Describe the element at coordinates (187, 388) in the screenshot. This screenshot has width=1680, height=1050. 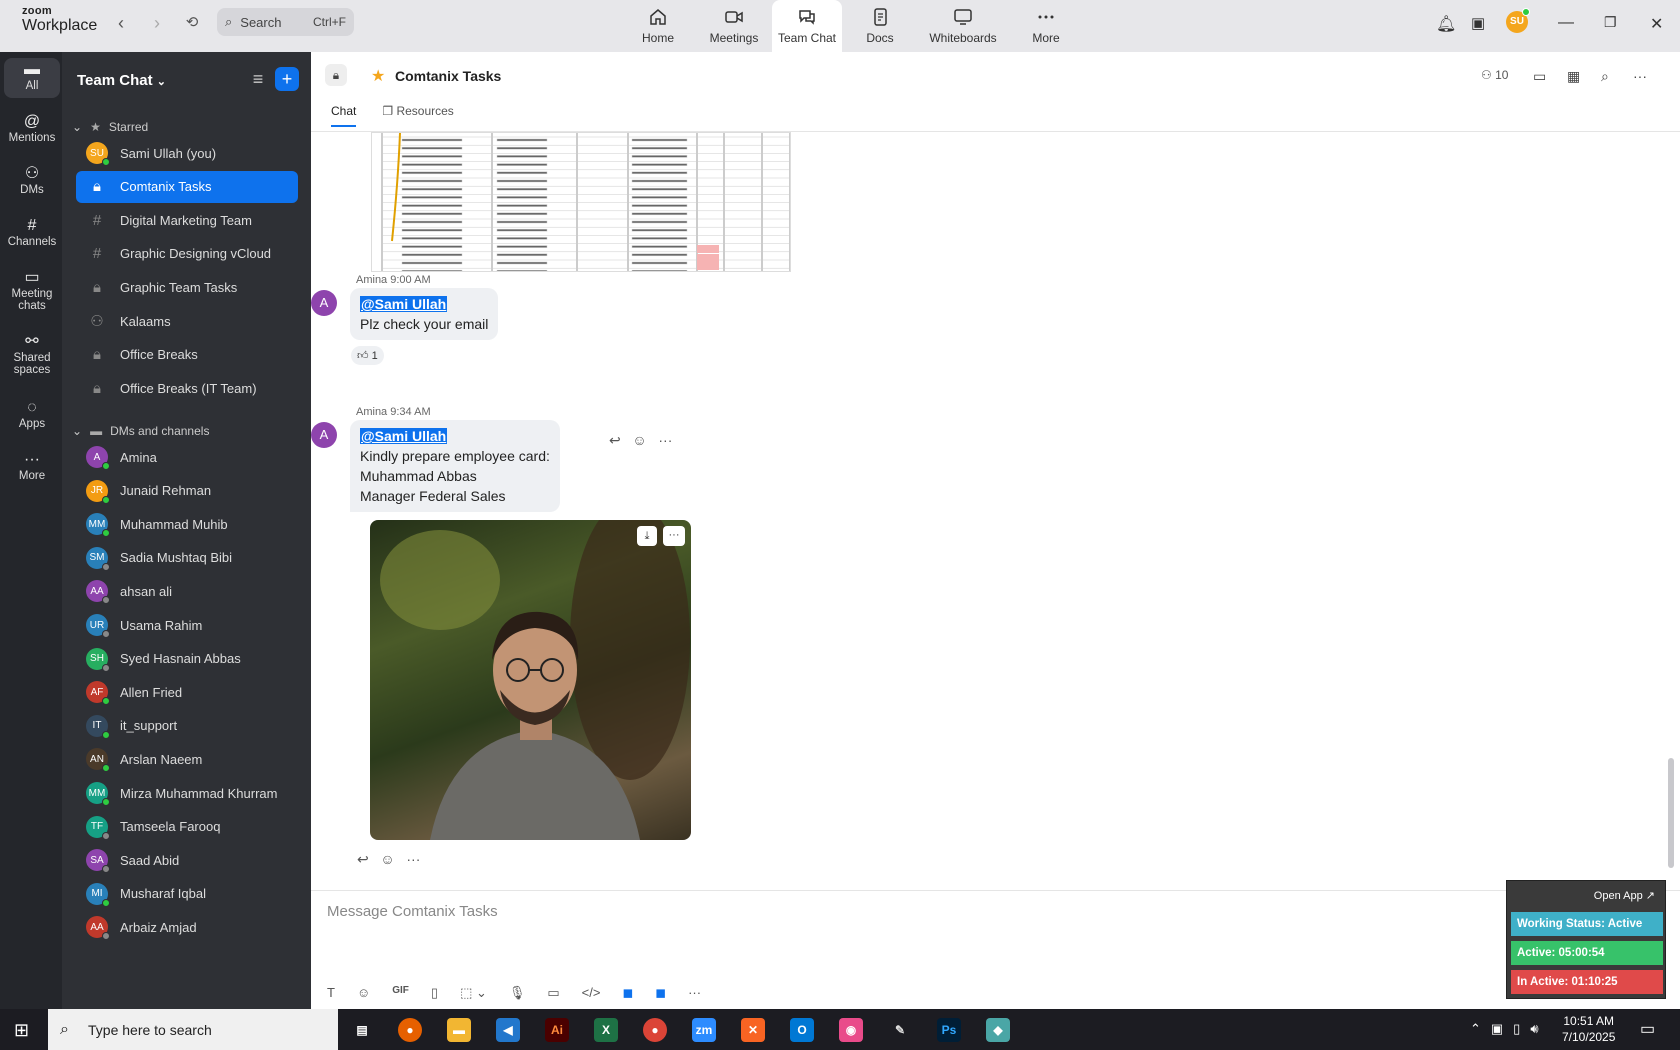
I see `sidebar-item: 🔒︎ Office Breaks (IT Team)` at that location.